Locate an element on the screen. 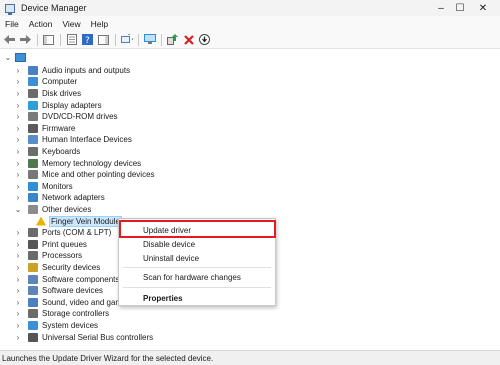 This screenshot has height=365, width=500. tree-category-item: › Audio inputs and outputs is located at coordinates (72, 71).